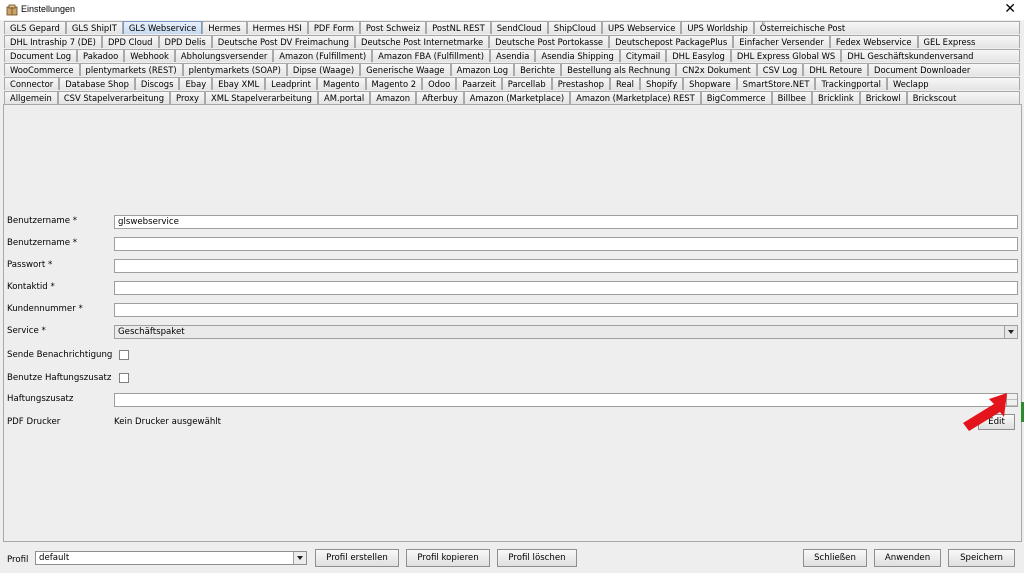 This screenshot has width=1024, height=573. Describe the element at coordinates (130, 41) in the screenshot. I see `tab-dpd-cloud: DPD Cloud` at that location.